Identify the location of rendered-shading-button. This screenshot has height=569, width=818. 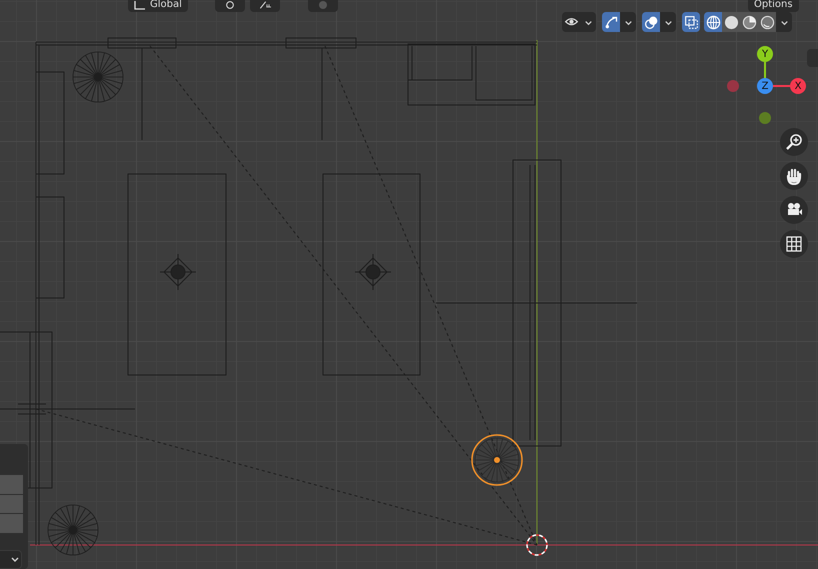
(767, 22).